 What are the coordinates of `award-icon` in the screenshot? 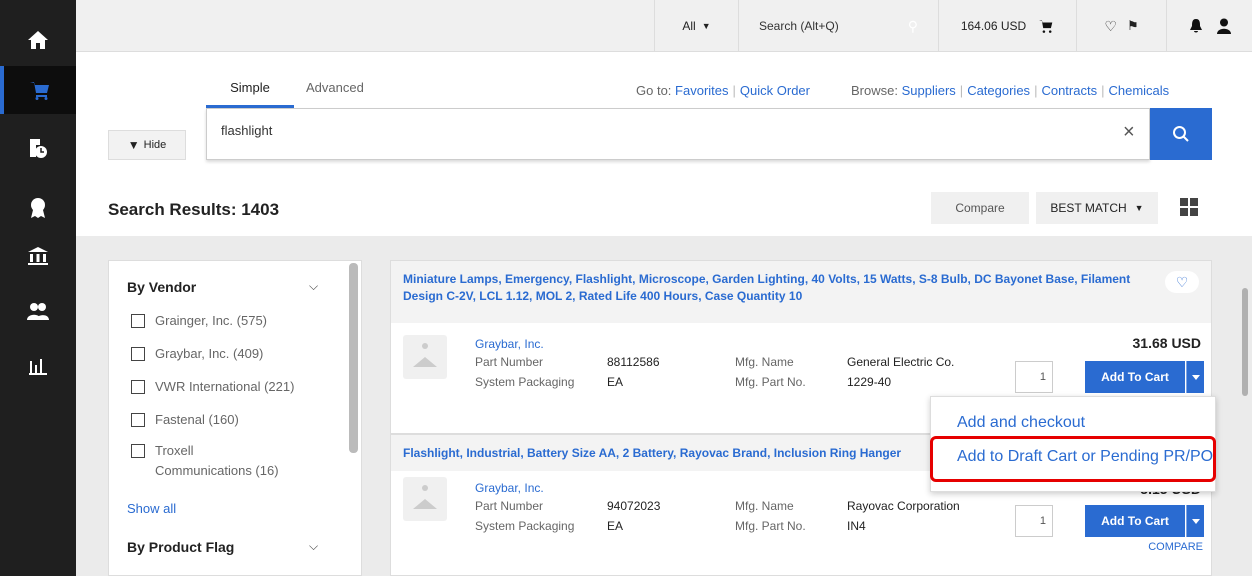 It's located at (38, 208).